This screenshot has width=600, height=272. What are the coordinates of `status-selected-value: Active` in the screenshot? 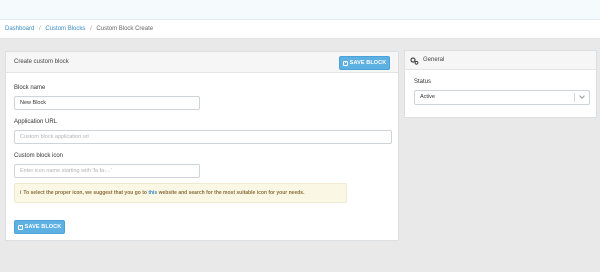 It's located at (427, 97).